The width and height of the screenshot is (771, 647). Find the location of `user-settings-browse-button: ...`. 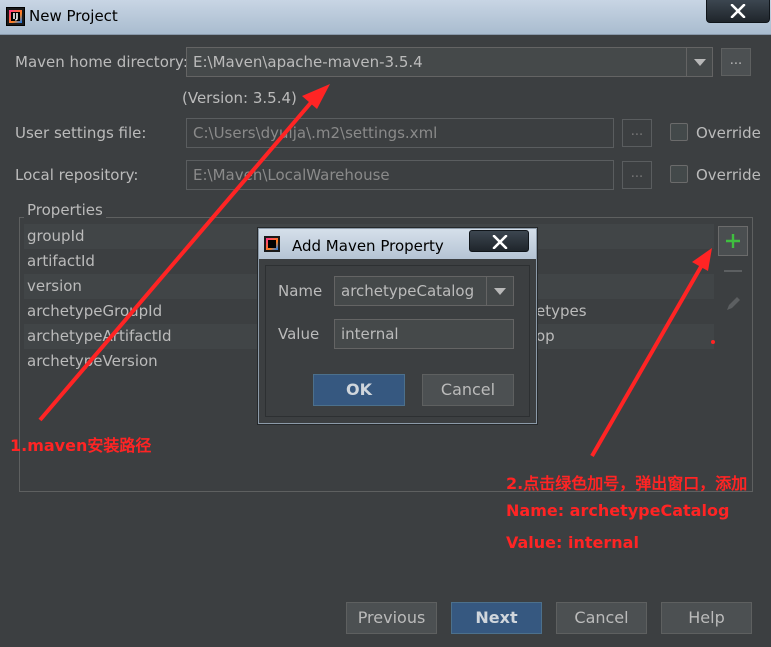

user-settings-browse-button: ... is located at coordinates (637, 133).